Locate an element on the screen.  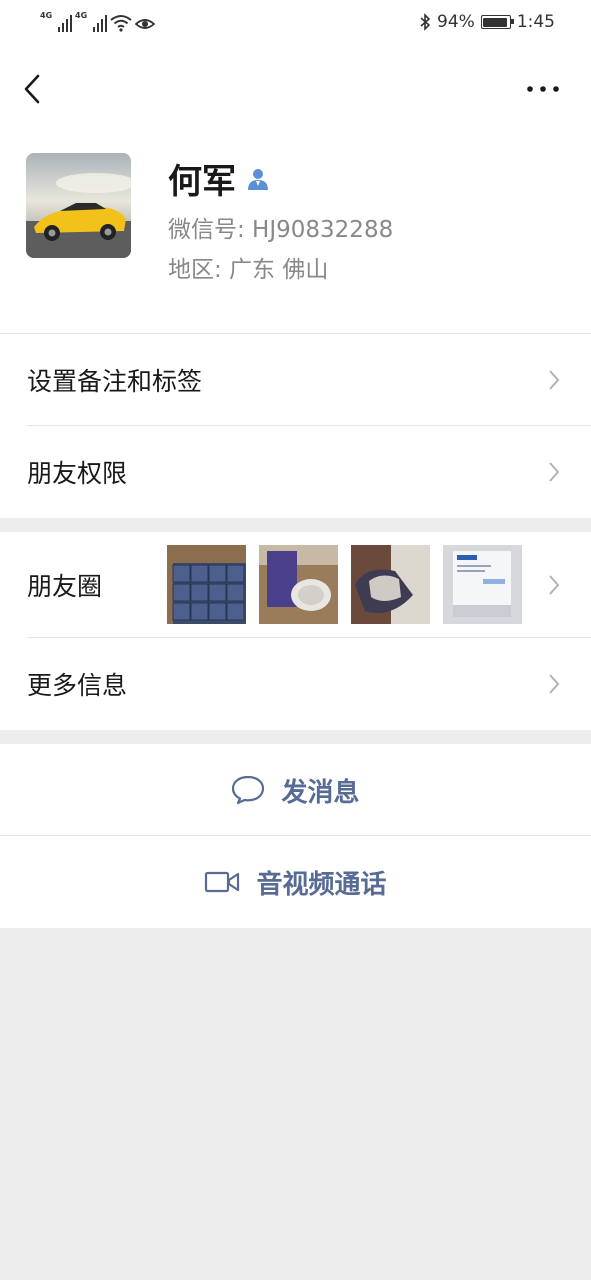
status-left: 4G 4G is located at coordinates (97, 22).